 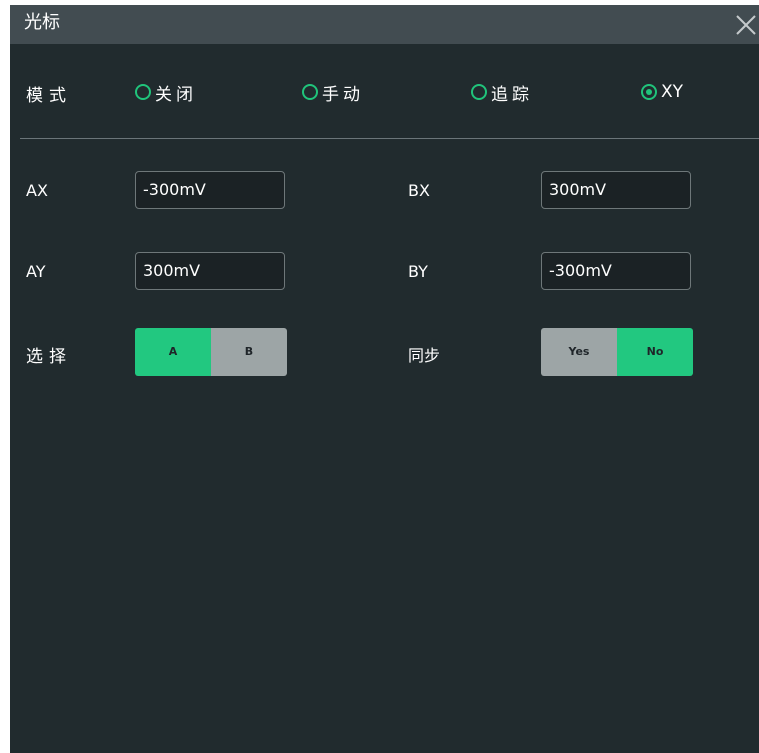 What do you see at coordinates (616, 190) in the screenshot?
I see `bx-input: 300mV` at bounding box center [616, 190].